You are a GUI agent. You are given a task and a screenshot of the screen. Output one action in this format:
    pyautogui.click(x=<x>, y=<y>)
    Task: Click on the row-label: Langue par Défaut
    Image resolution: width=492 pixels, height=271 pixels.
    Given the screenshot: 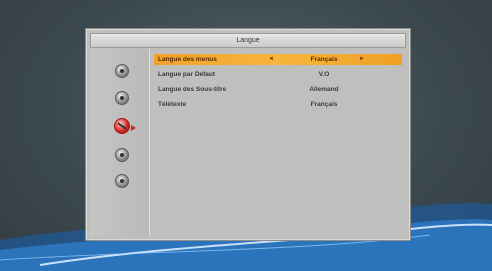 What is the action you would take?
    pyautogui.click(x=187, y=74)
    